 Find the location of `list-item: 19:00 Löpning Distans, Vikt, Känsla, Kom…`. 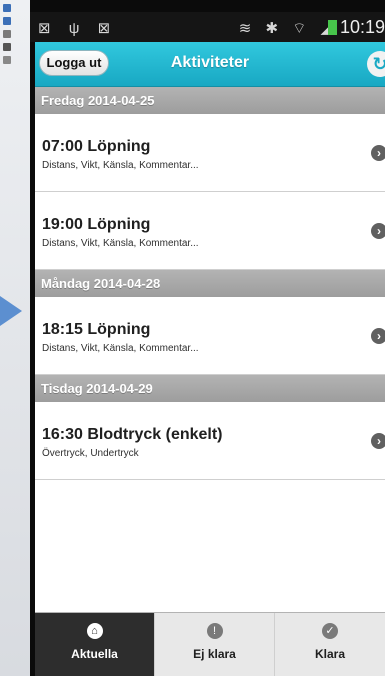

list-item: 19:00 Löpning Distans, Vikt, Känsla, Kom… is located at coordinates (210, 231).